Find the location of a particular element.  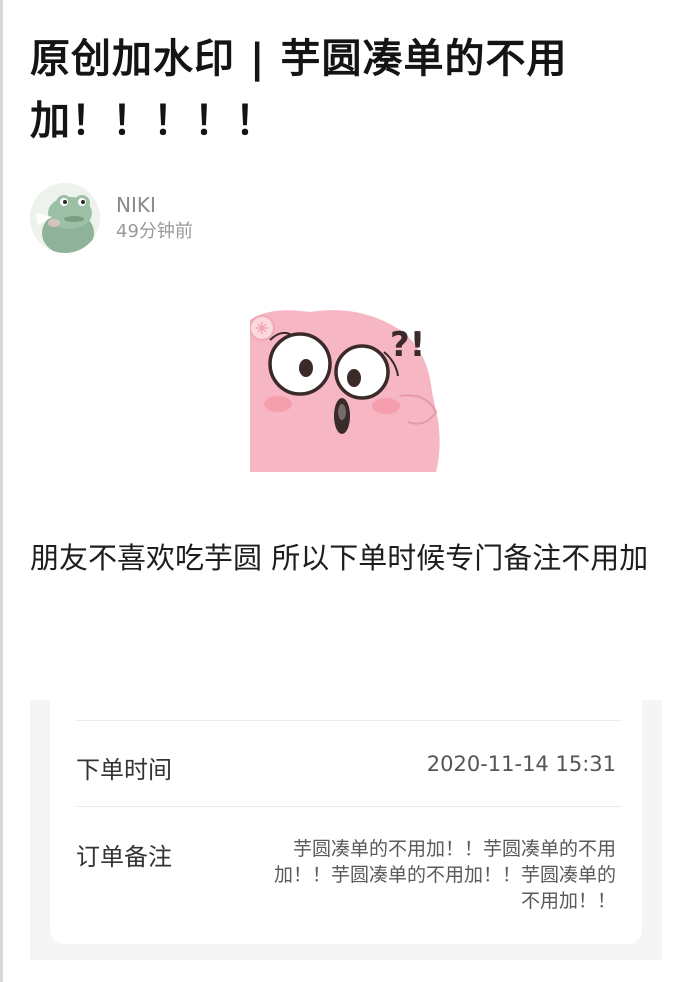

surprised-pink-face-sticker: ?! is located at coordinates (345, 386).